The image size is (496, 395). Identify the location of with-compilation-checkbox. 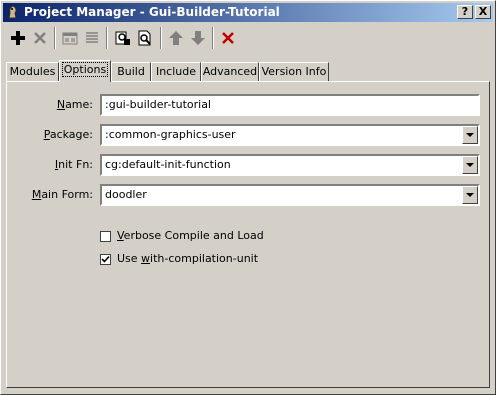
(105, 259).